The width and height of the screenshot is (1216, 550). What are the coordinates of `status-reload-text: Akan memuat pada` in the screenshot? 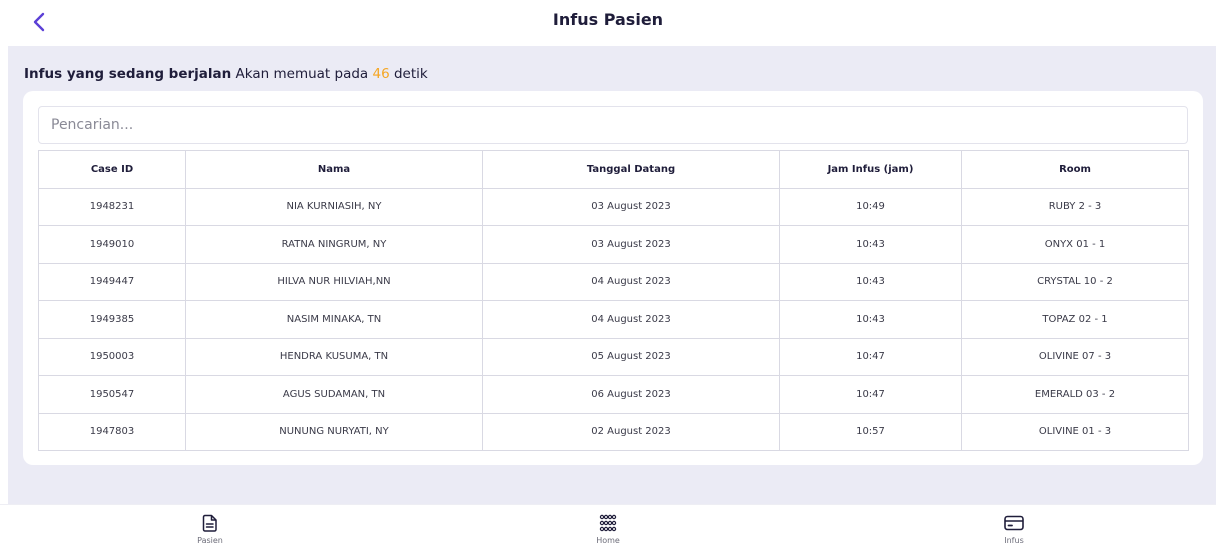 It's located at (302, 74).